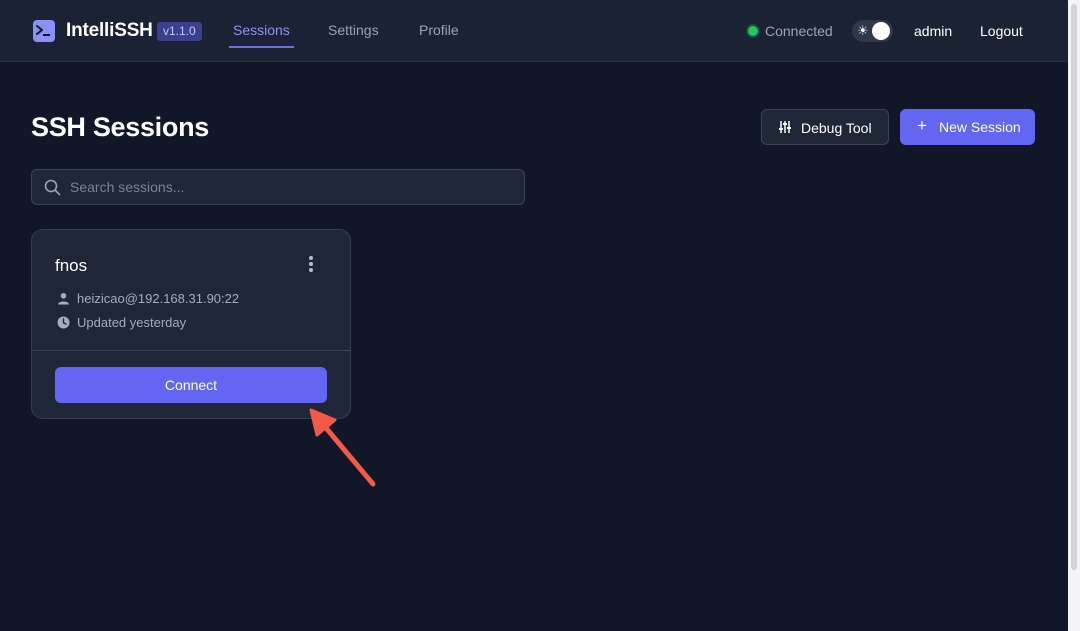 This screenshot has height=631, width=1080. I want to click on more-options-icon, so click(311, 265).